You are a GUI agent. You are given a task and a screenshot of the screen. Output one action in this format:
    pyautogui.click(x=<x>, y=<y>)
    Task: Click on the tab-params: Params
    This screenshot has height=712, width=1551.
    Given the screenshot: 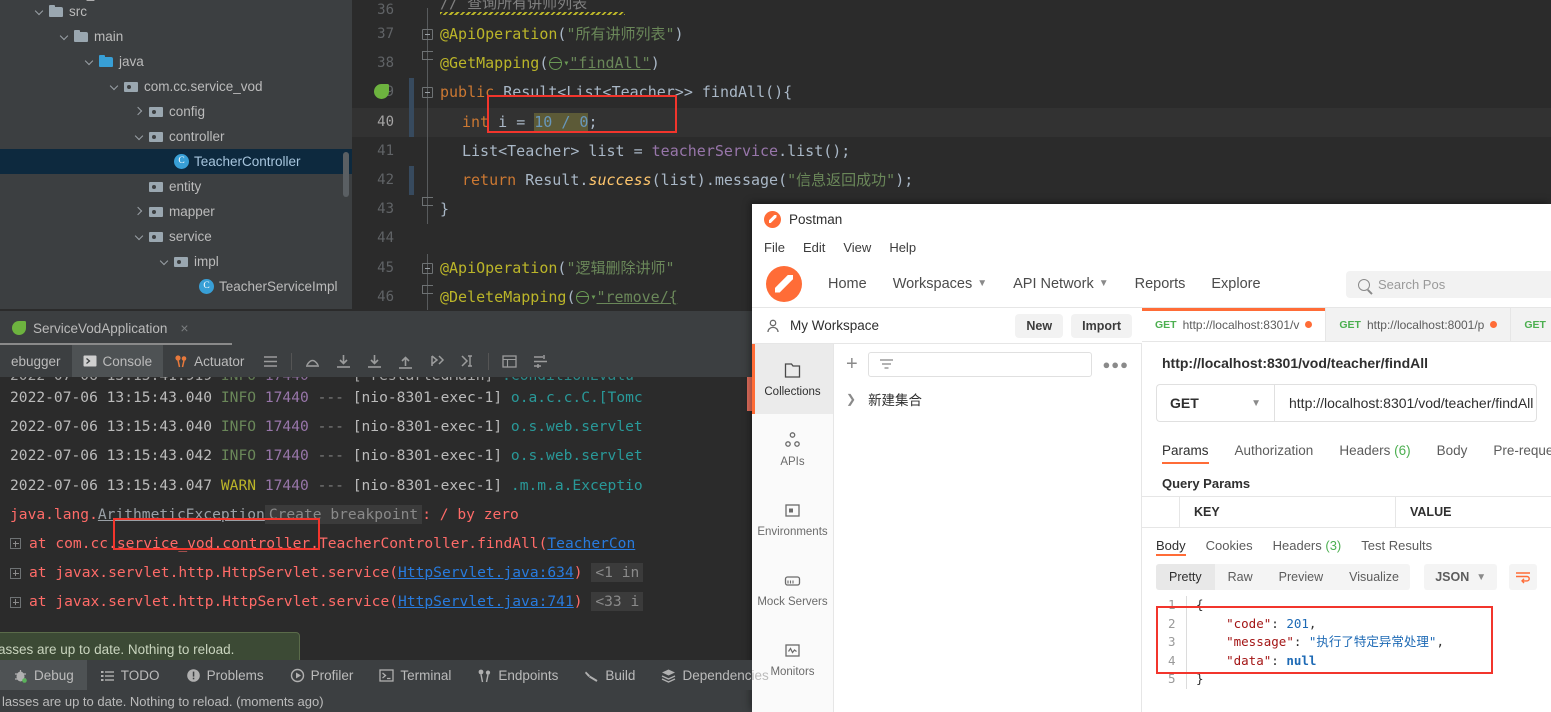 What is the action you would take?
    pyautogui.click(x=1185, y=450)
    